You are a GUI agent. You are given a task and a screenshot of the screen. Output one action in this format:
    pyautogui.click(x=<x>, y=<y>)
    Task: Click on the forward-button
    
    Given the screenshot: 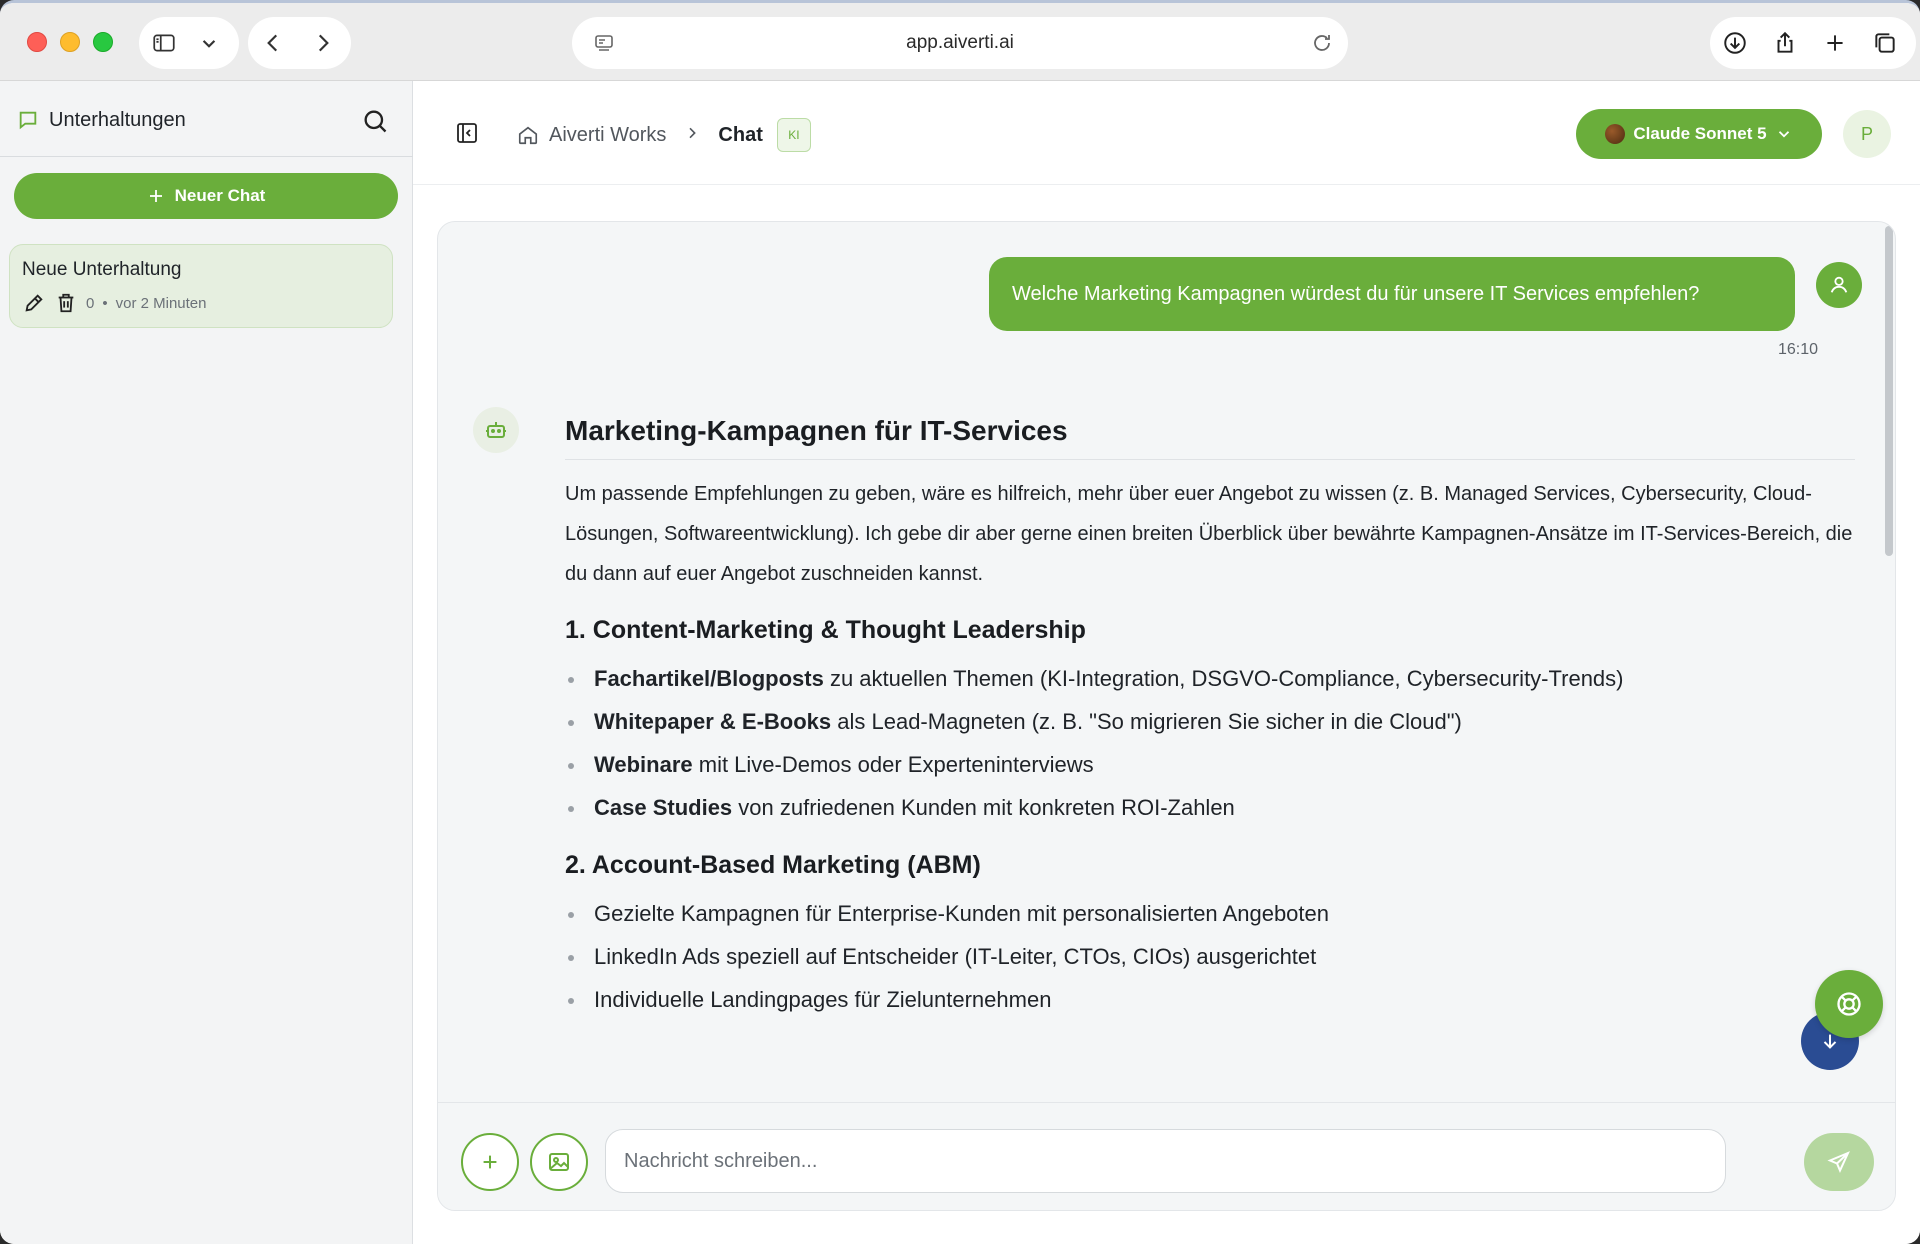 What is the action you would take?
    pyautogui.click(x=323, y=43)
    